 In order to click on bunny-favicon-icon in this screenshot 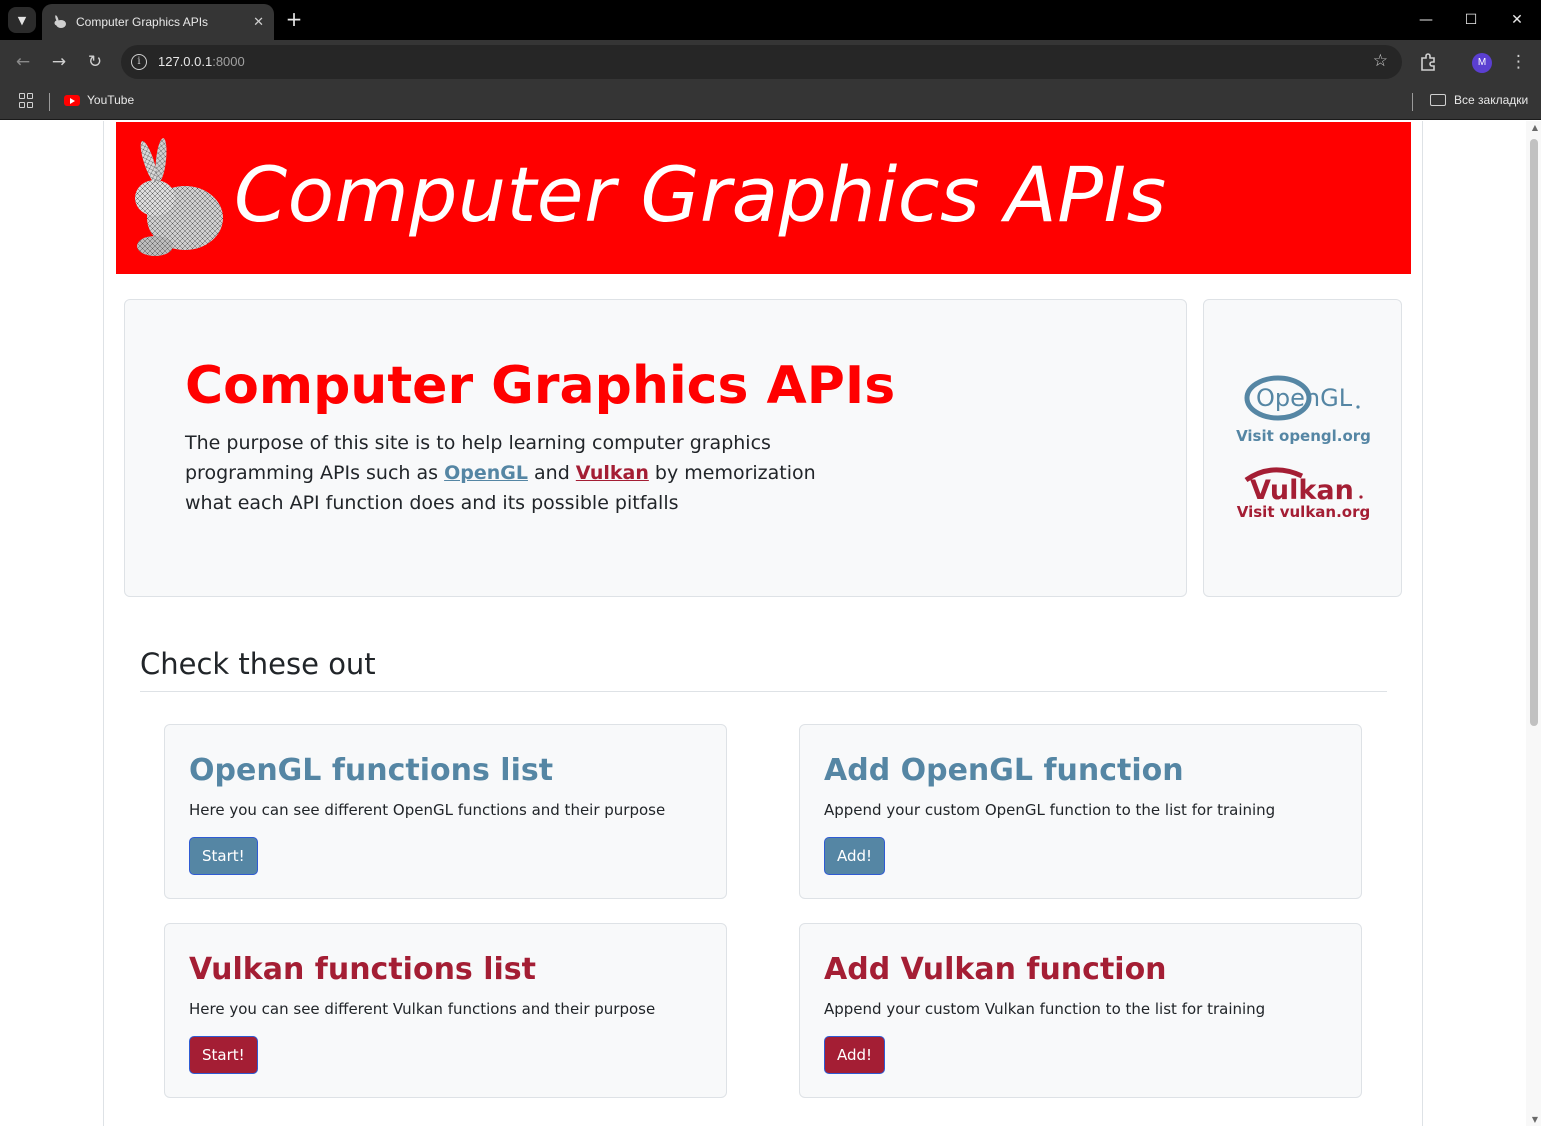, I will do `click(60, 22)`.